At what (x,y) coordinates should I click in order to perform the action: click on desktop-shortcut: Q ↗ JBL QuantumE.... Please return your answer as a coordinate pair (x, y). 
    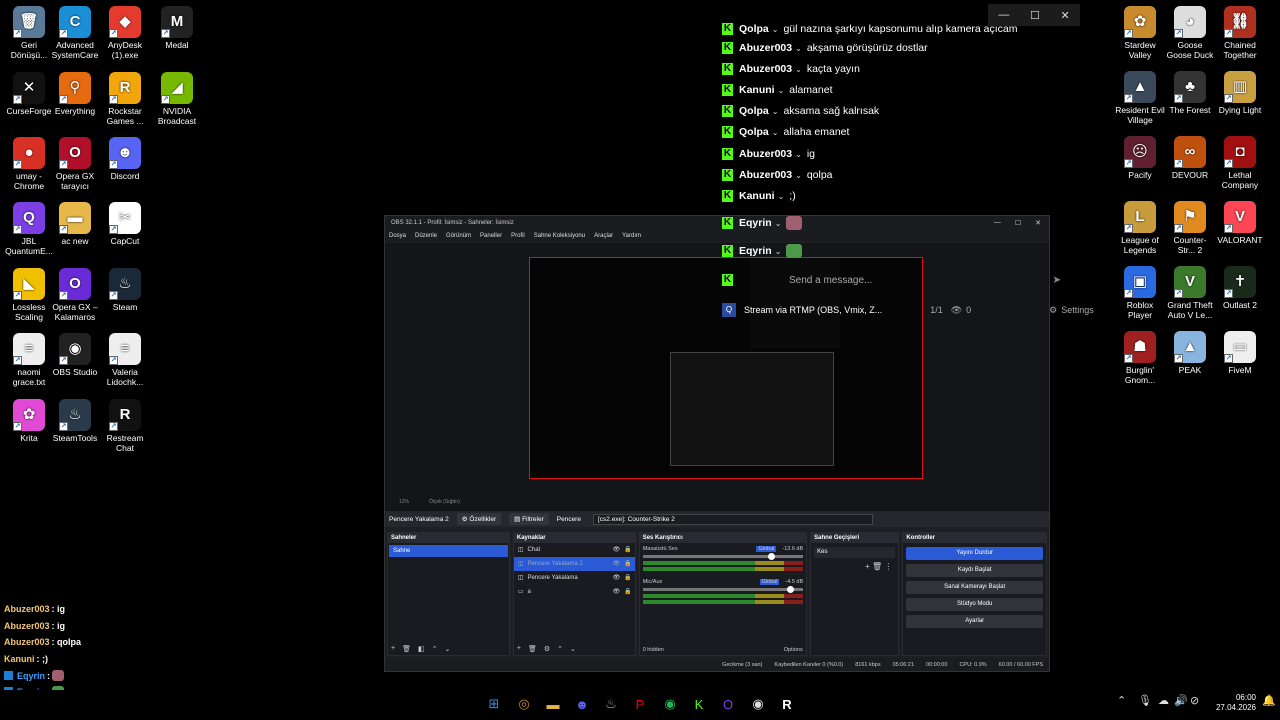
    Looking at the image, I should click on (29, 229).